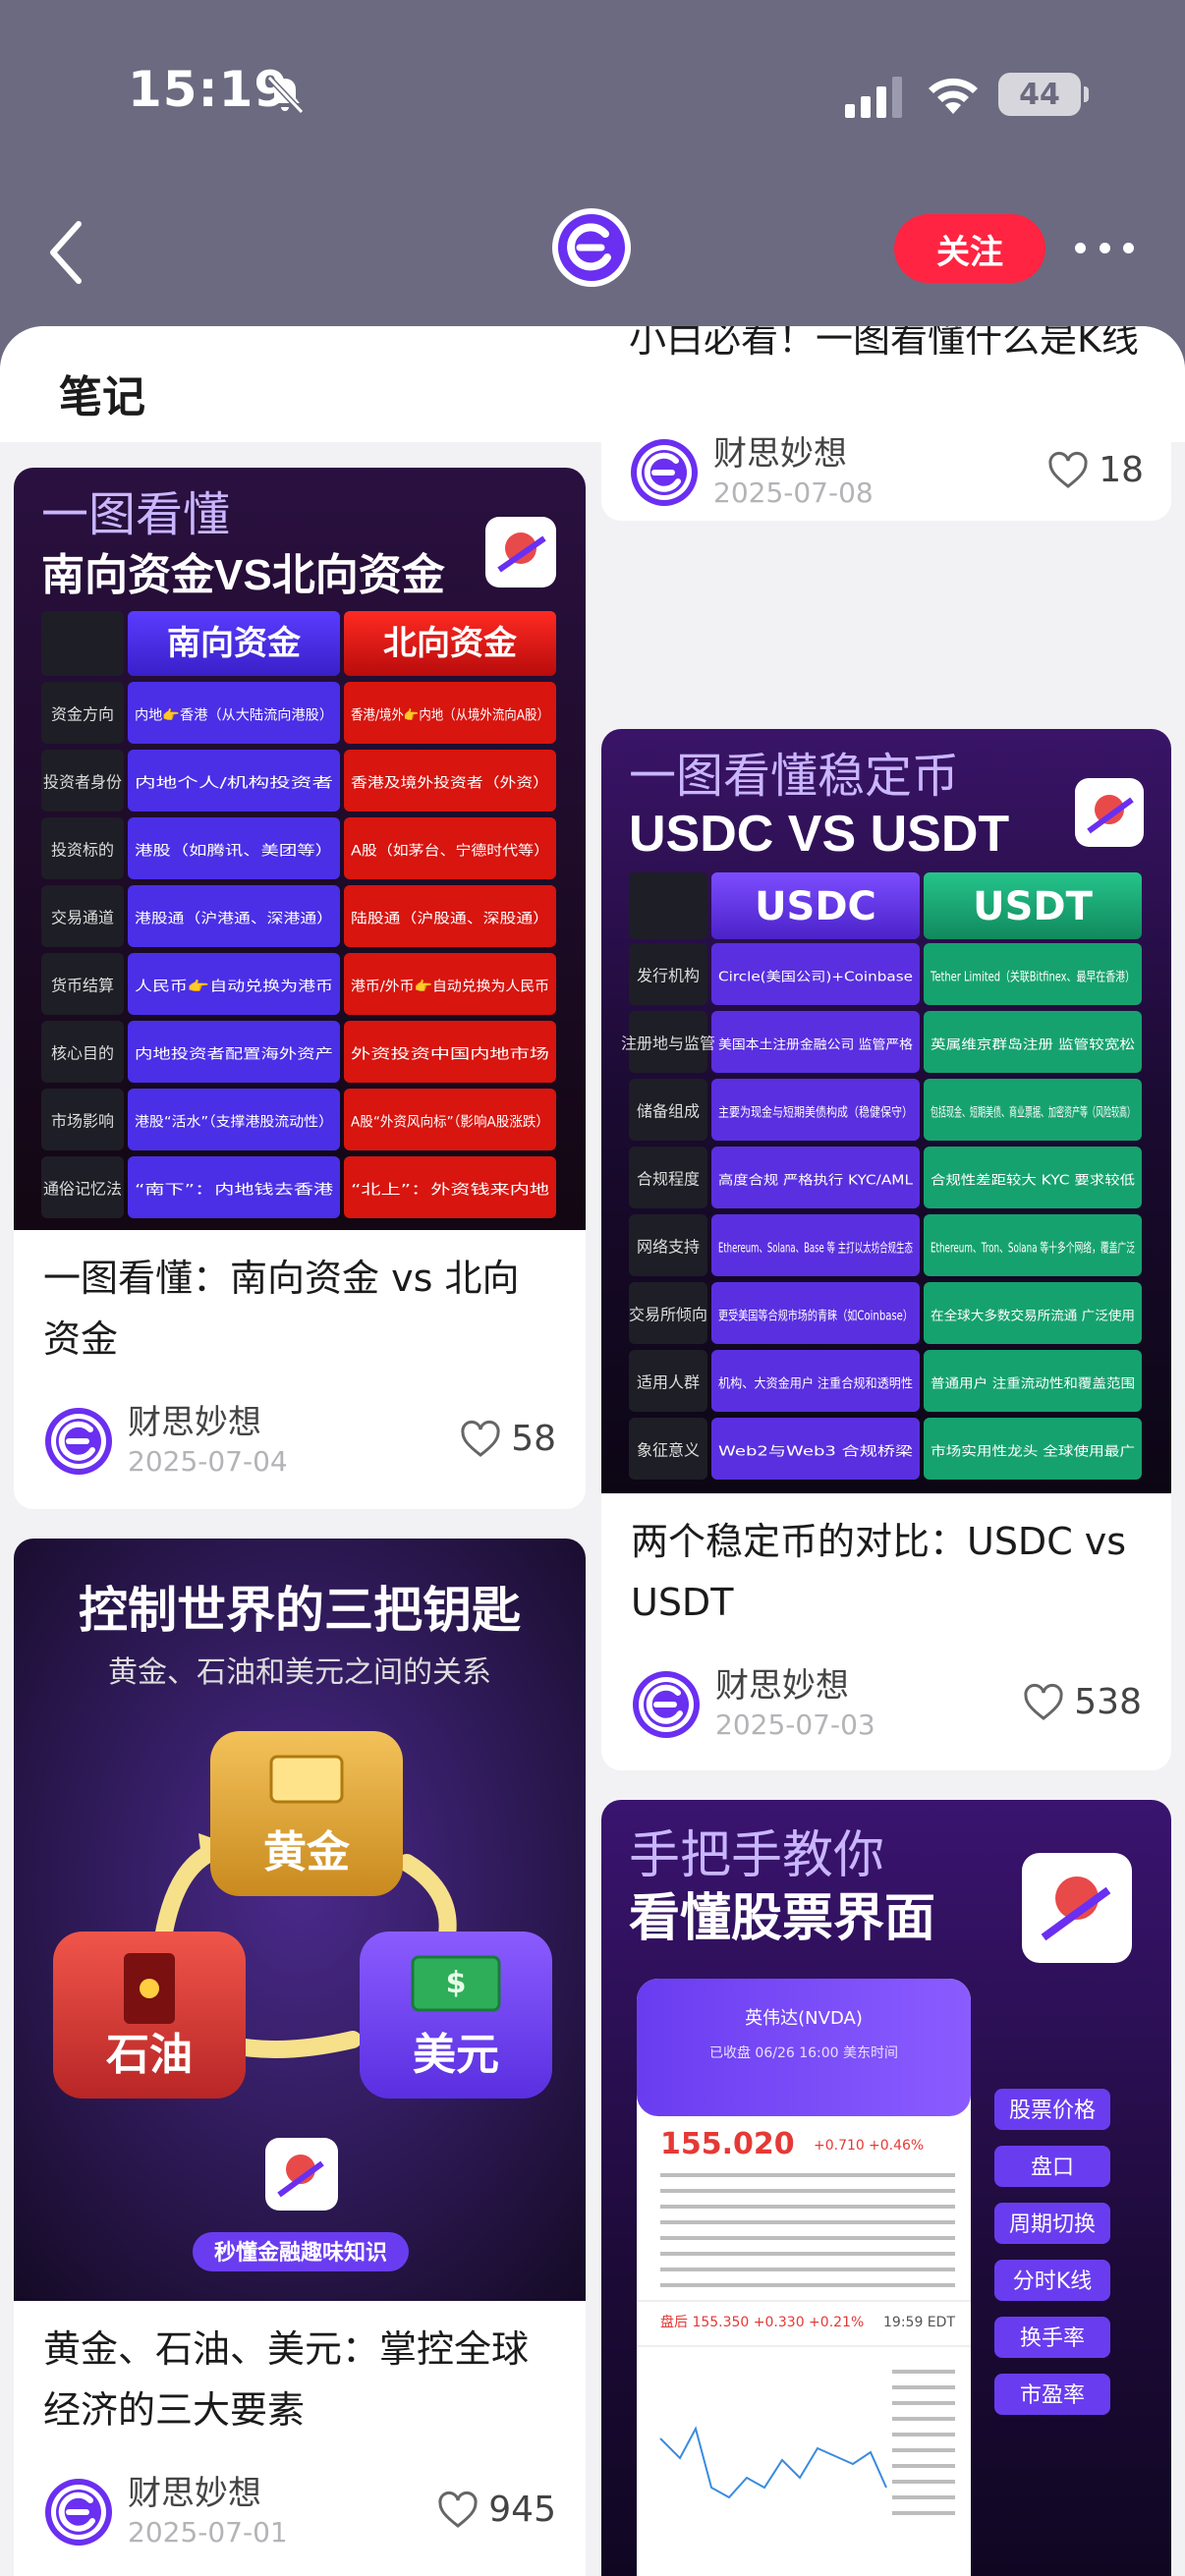  What do you see at coordinates (150, 2055) in the screenshot?
I see `oil-label: 石油` at bounding box center [150, 2055].